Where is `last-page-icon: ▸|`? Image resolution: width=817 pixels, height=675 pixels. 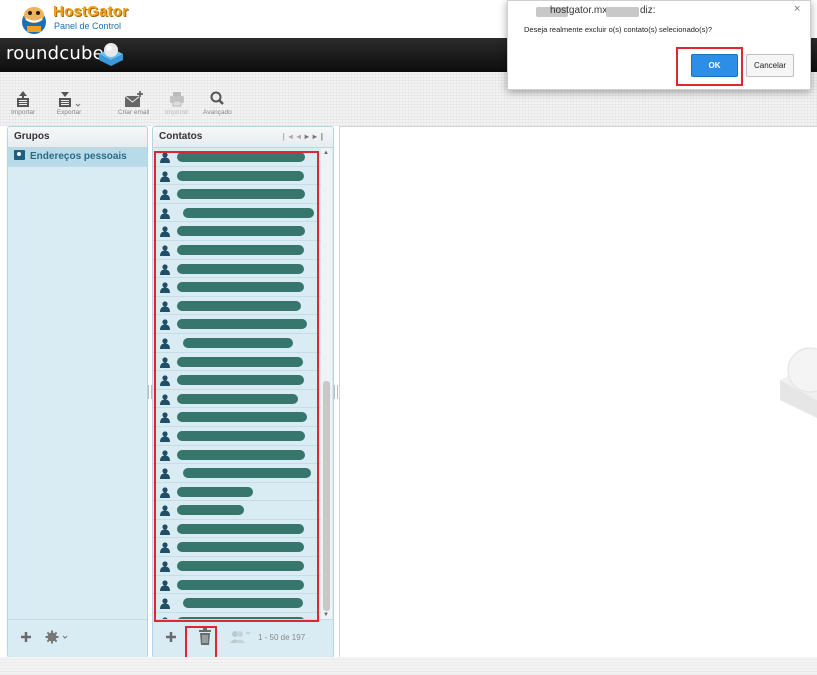
last-page-icon: ▸| is located at coordinates (320, 136).